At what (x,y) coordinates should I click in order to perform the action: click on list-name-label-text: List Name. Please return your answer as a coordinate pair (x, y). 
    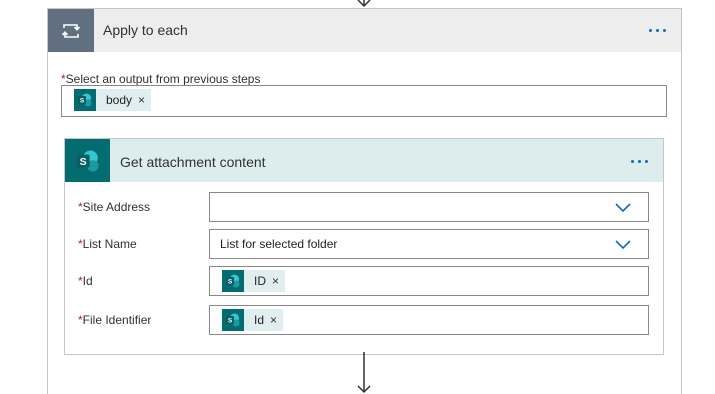
    Looking at the image, I should click on (109, 244).